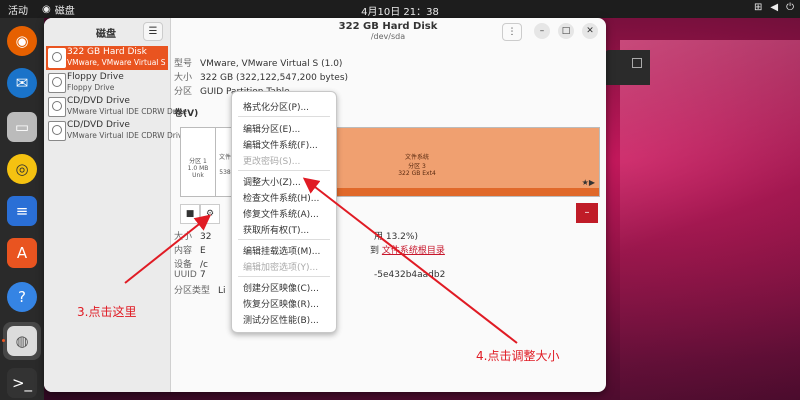 This screenshot has width=800, height=400. I want to click on annotation-step-4: 4.点击调整大小, so click(518, 356).